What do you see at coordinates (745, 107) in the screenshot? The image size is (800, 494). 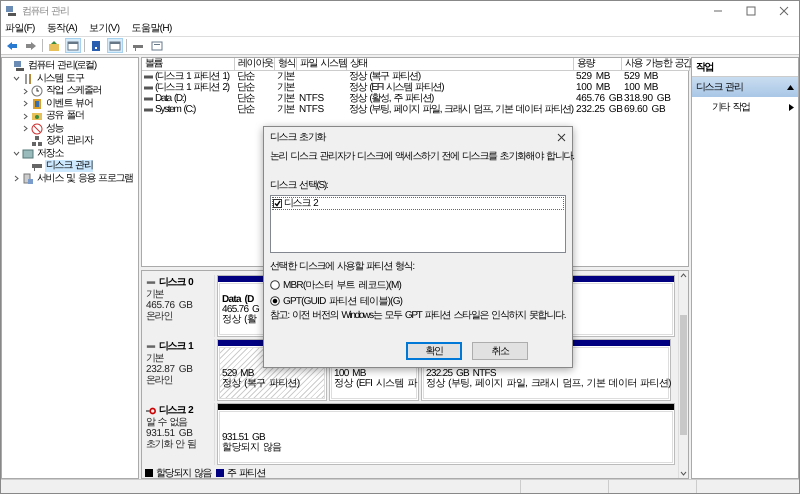 I see `action-item: 기타 작업` at bounding box center [745, 107].